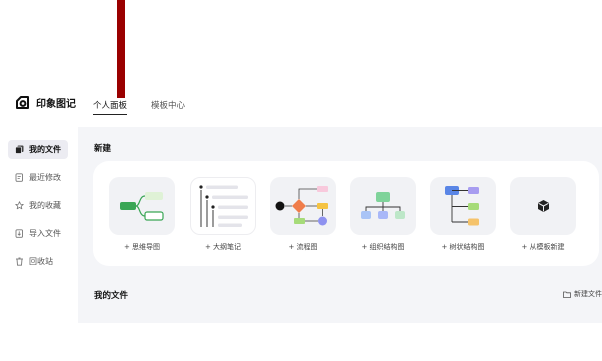  I want to click on section-title-new: 新建, so click(103, 149).